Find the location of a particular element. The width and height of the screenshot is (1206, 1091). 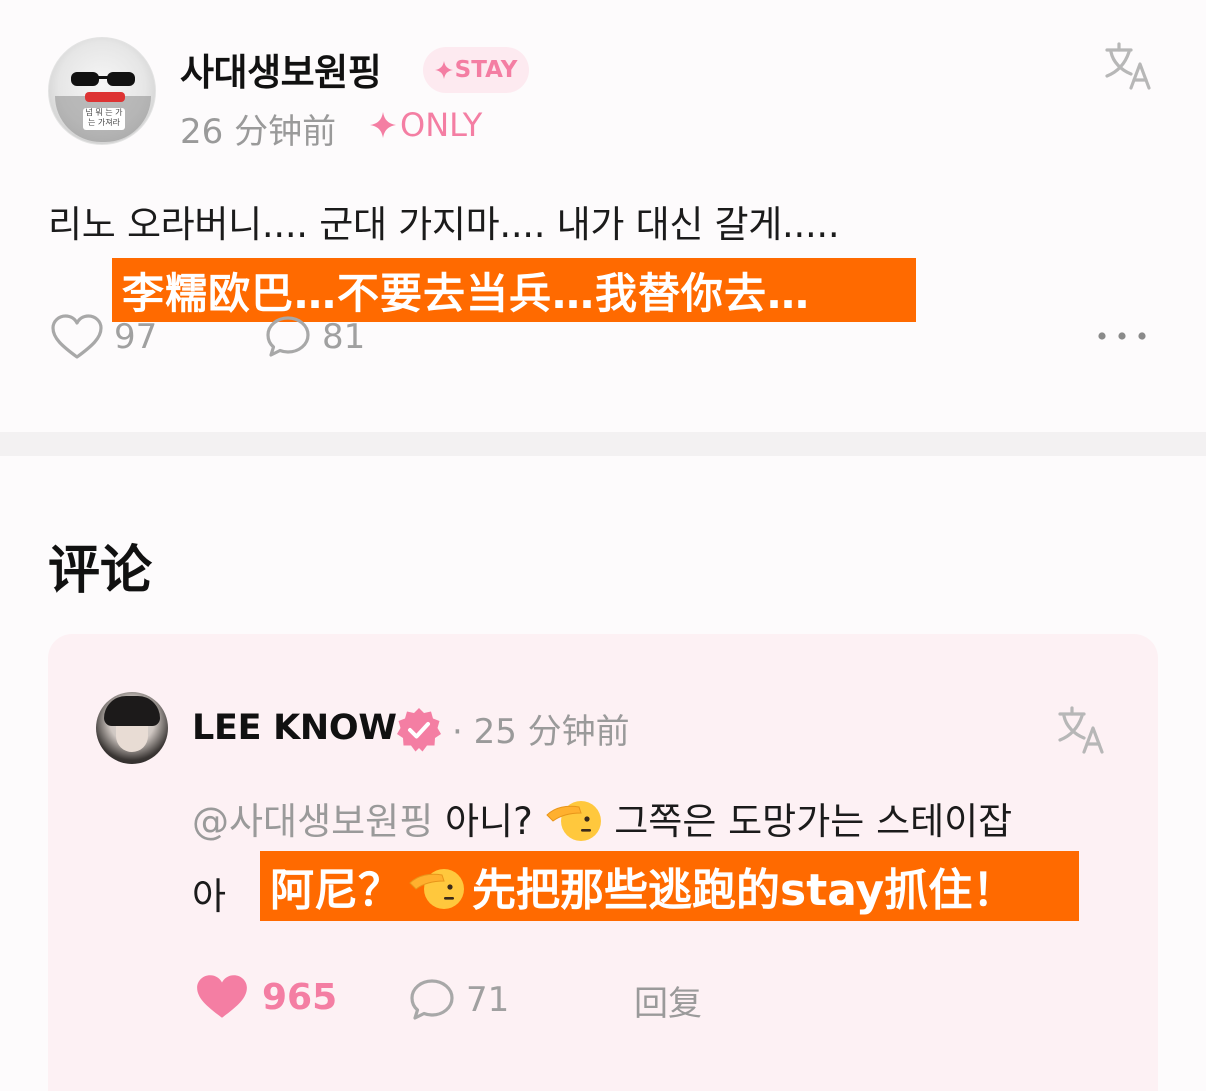

post-author-name: 사대생보원핑 is located at coordinates (281, 69).